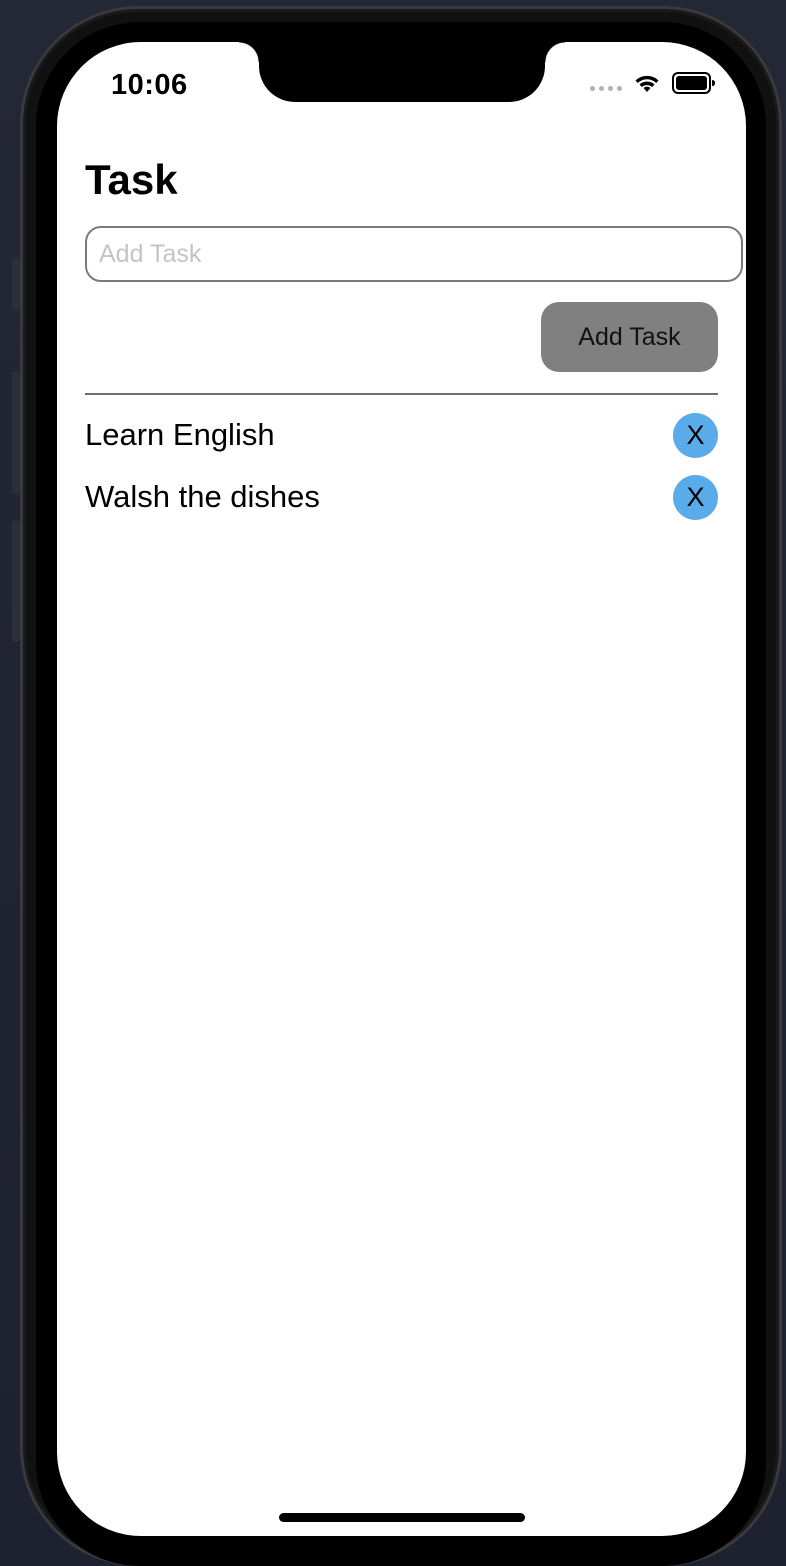 Image resolution: width=786 pixels, height=1566 pixels. What do you see at coordinates (414, 254) in the screenshot?
I see `add-task-input` at bounding box center [414, 254].